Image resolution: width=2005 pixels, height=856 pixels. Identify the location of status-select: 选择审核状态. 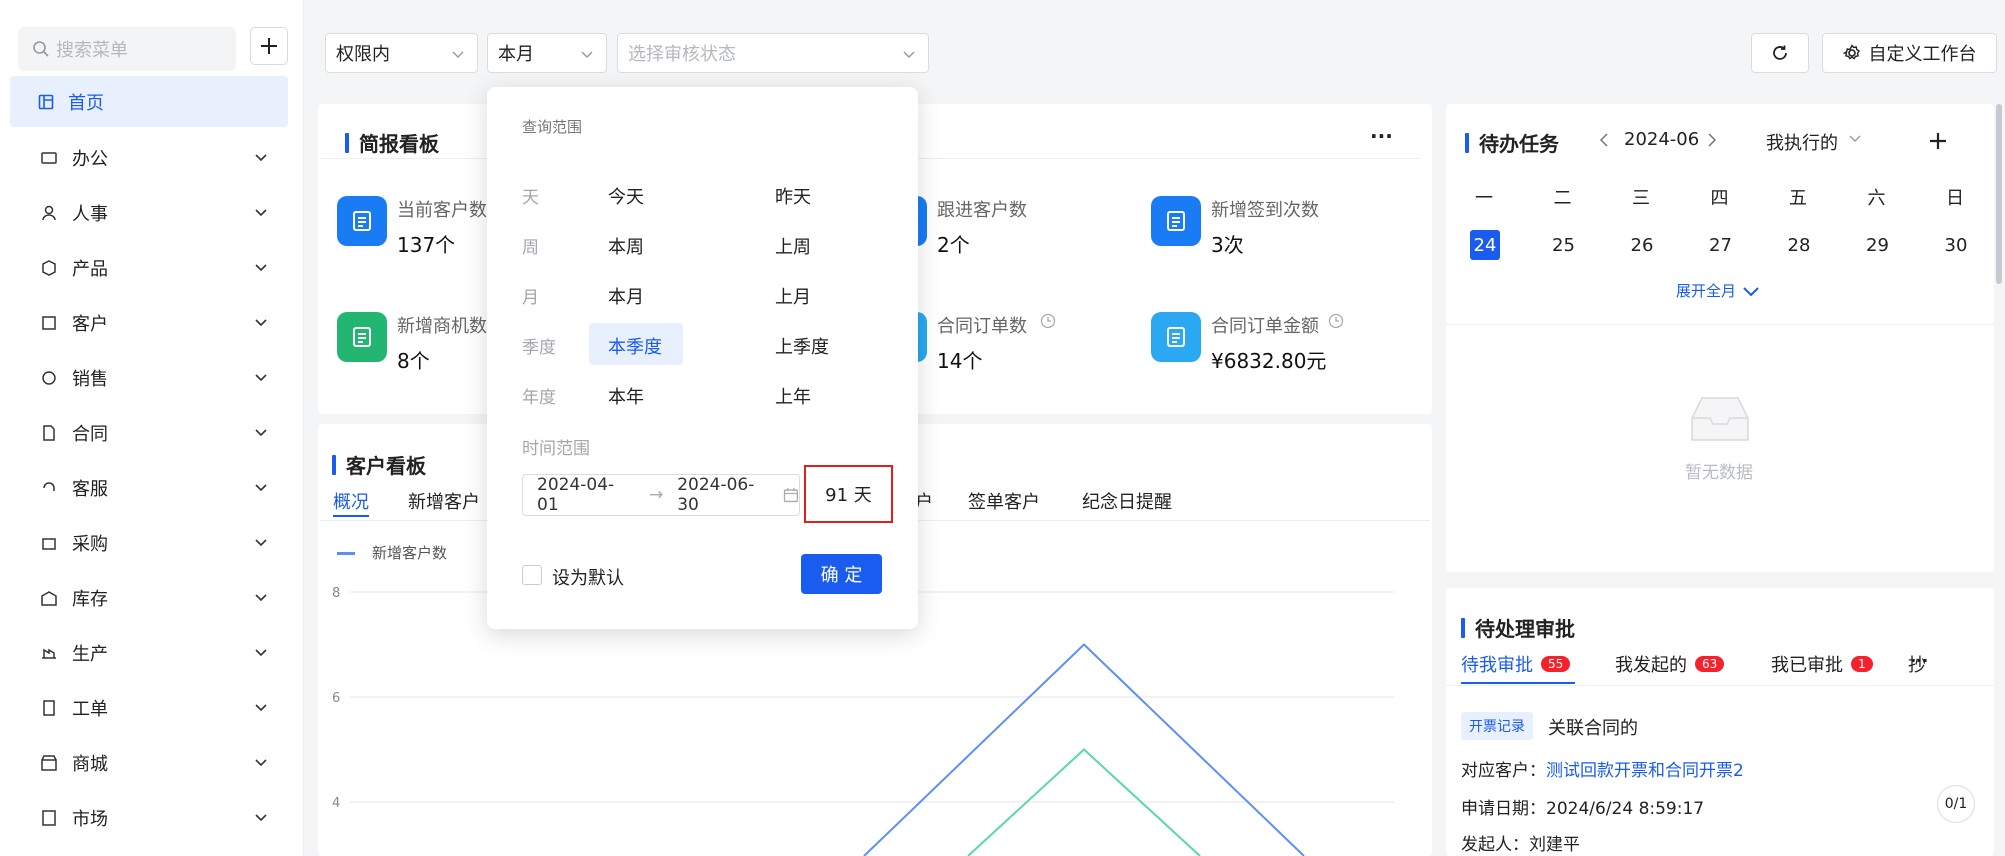
(773, 53).